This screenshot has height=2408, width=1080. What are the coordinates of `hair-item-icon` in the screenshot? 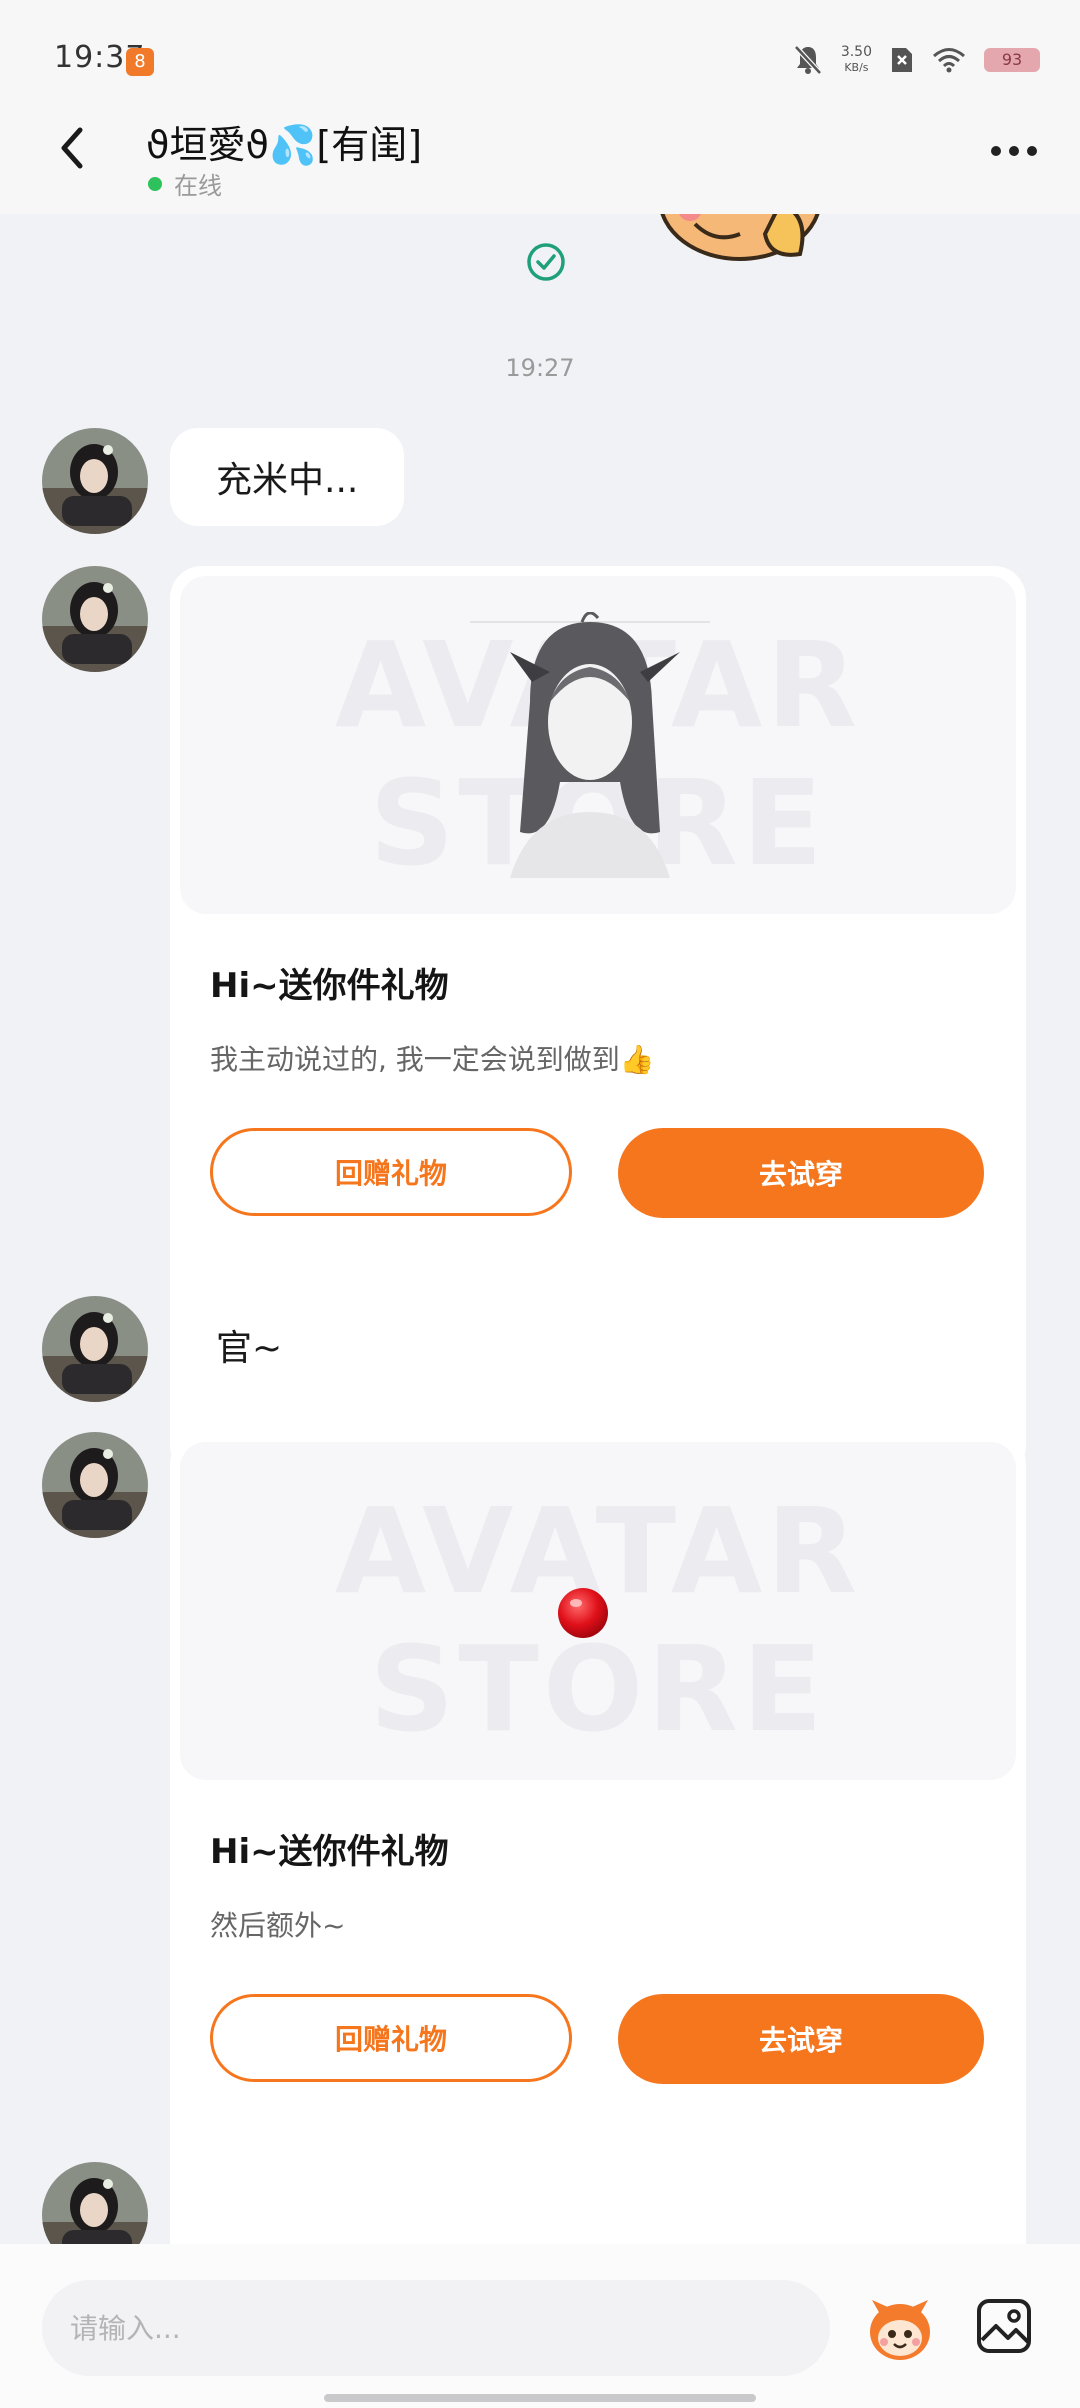 It's located at (590, 745).